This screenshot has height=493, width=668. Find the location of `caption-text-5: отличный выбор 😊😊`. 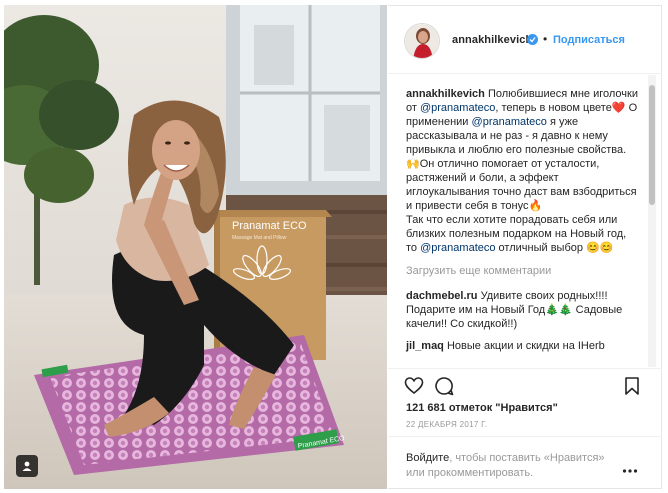

caption-text-5: отличный выбор 😊😊 is located at coordinates (556, 248).